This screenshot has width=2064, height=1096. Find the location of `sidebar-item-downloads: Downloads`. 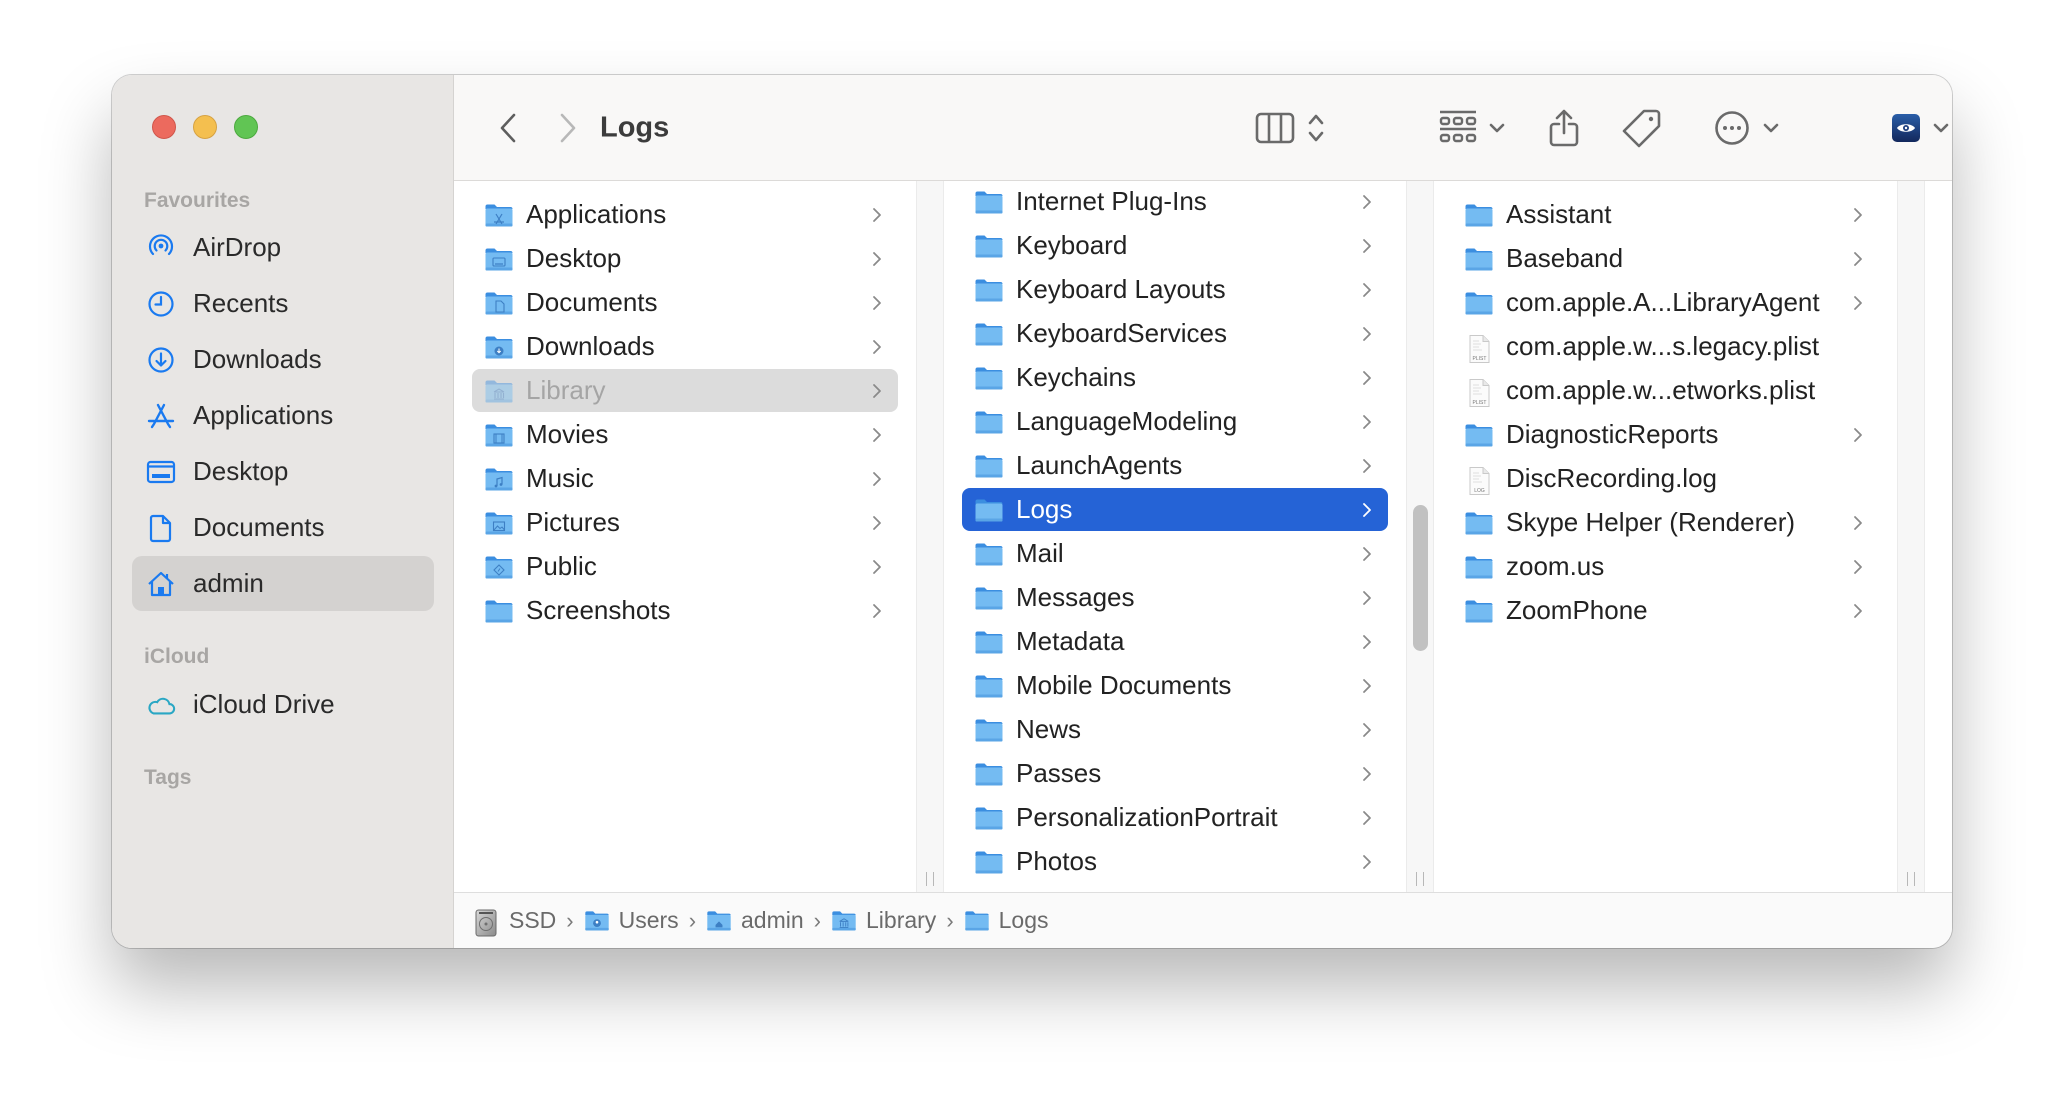

sidebar-item-downloads: Downloads is located at coordinates (283, 359).